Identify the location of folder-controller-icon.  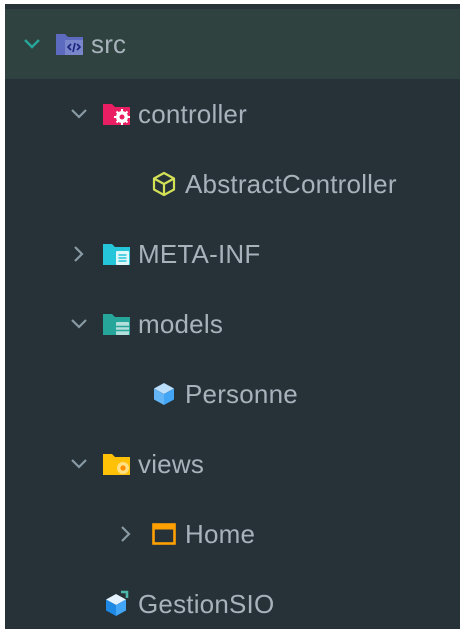
(117, 114).